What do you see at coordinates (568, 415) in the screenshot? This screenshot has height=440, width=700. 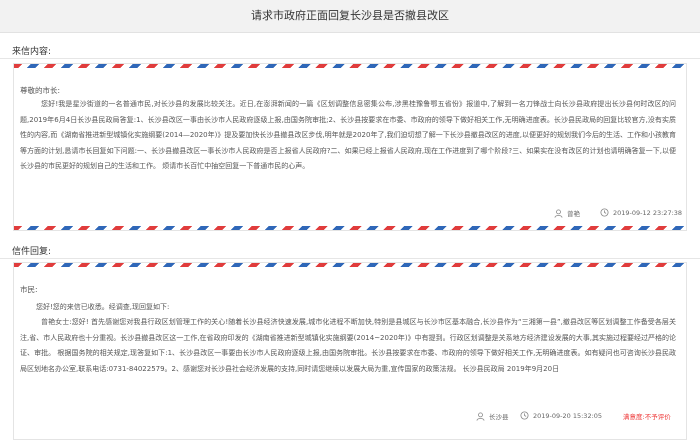 I see `reply-time-value: 2019-09-20 15:32:05` at bounding box center [568, 415].